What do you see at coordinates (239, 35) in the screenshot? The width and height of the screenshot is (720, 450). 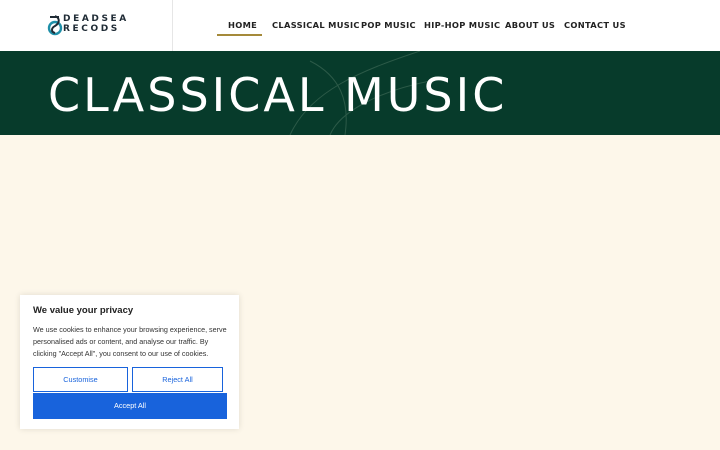 I see `nav-active-indicator` at bounding box center [239, 35].